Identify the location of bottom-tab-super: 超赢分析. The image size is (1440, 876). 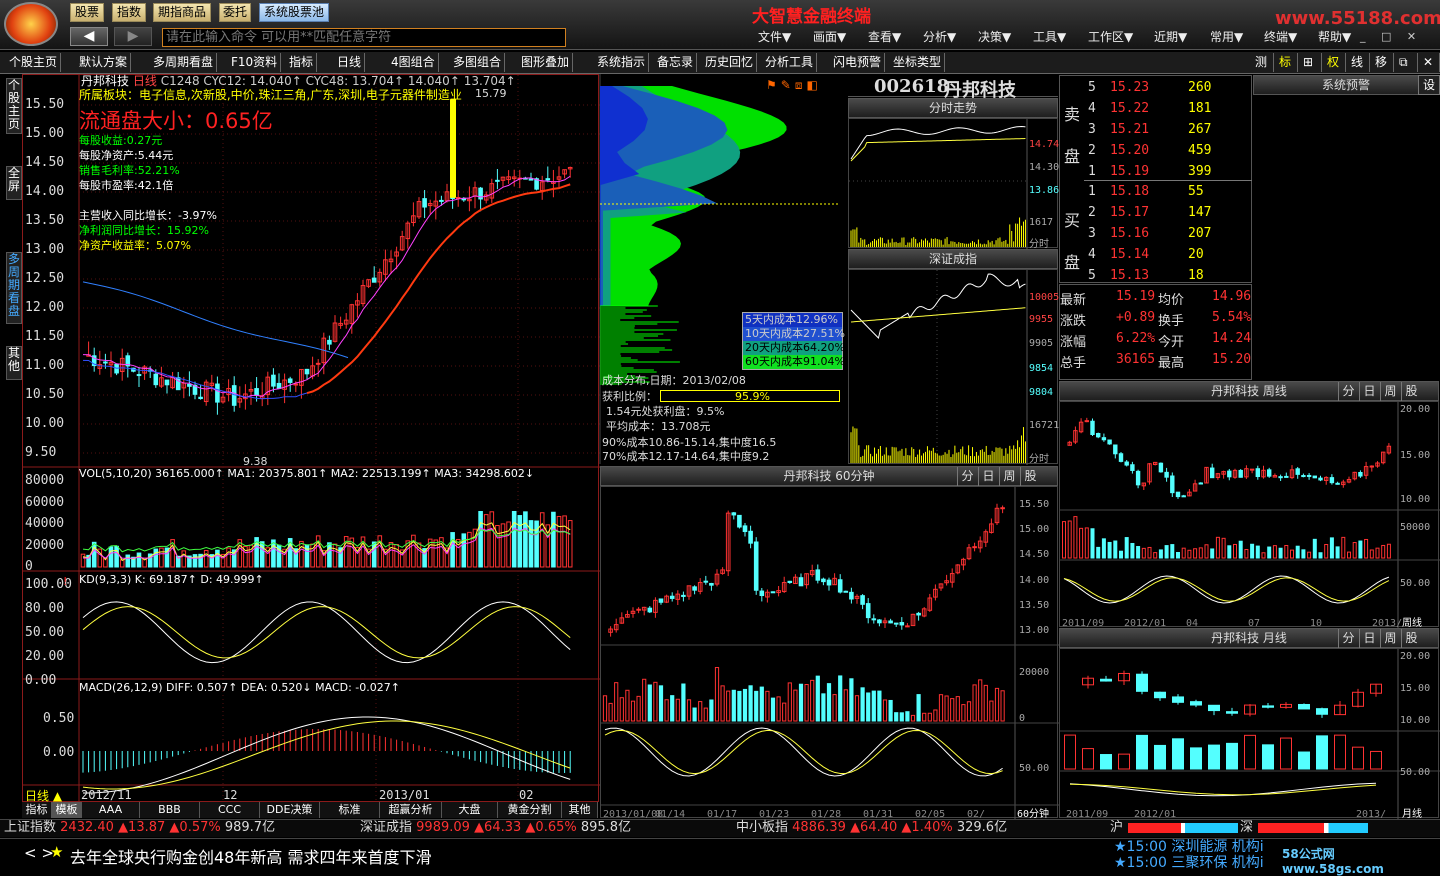
(411, 810).